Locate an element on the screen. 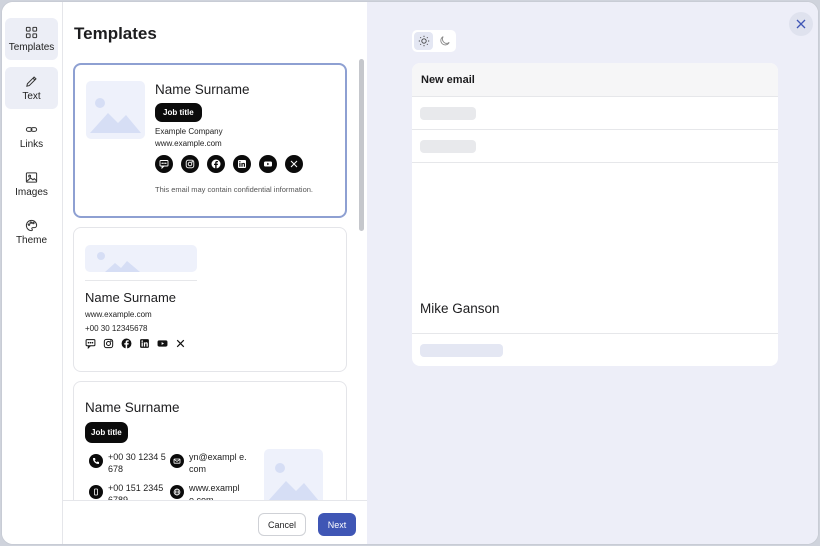 This screenshot has width=820, height=546. mail-icon is located at coordinates (177, 461).